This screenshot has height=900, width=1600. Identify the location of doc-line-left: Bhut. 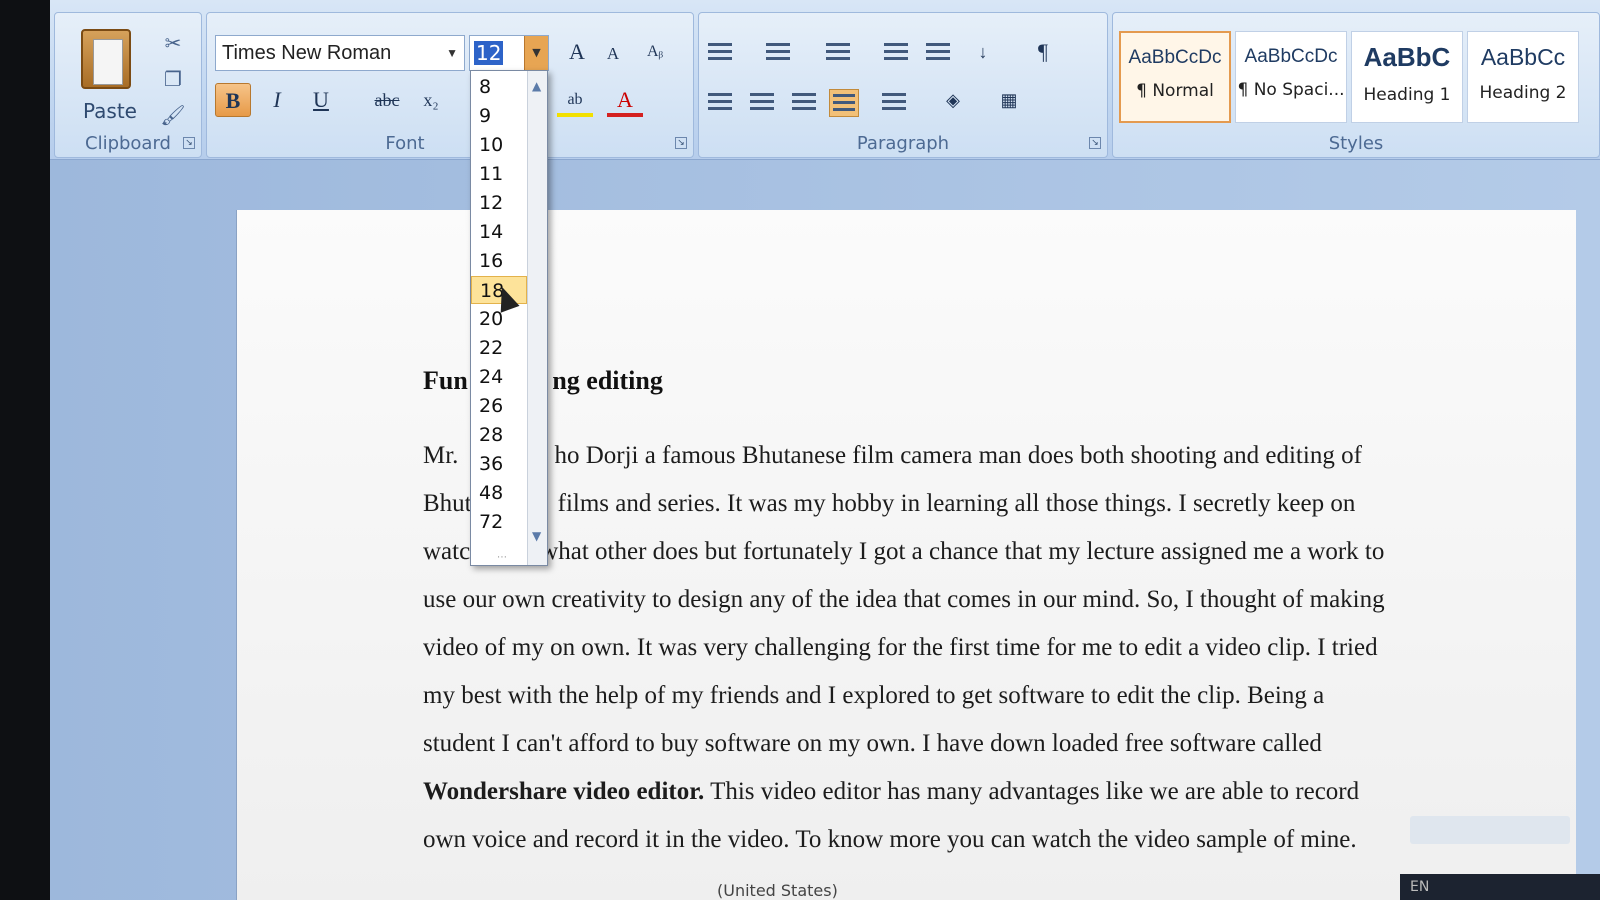
(447, 503).